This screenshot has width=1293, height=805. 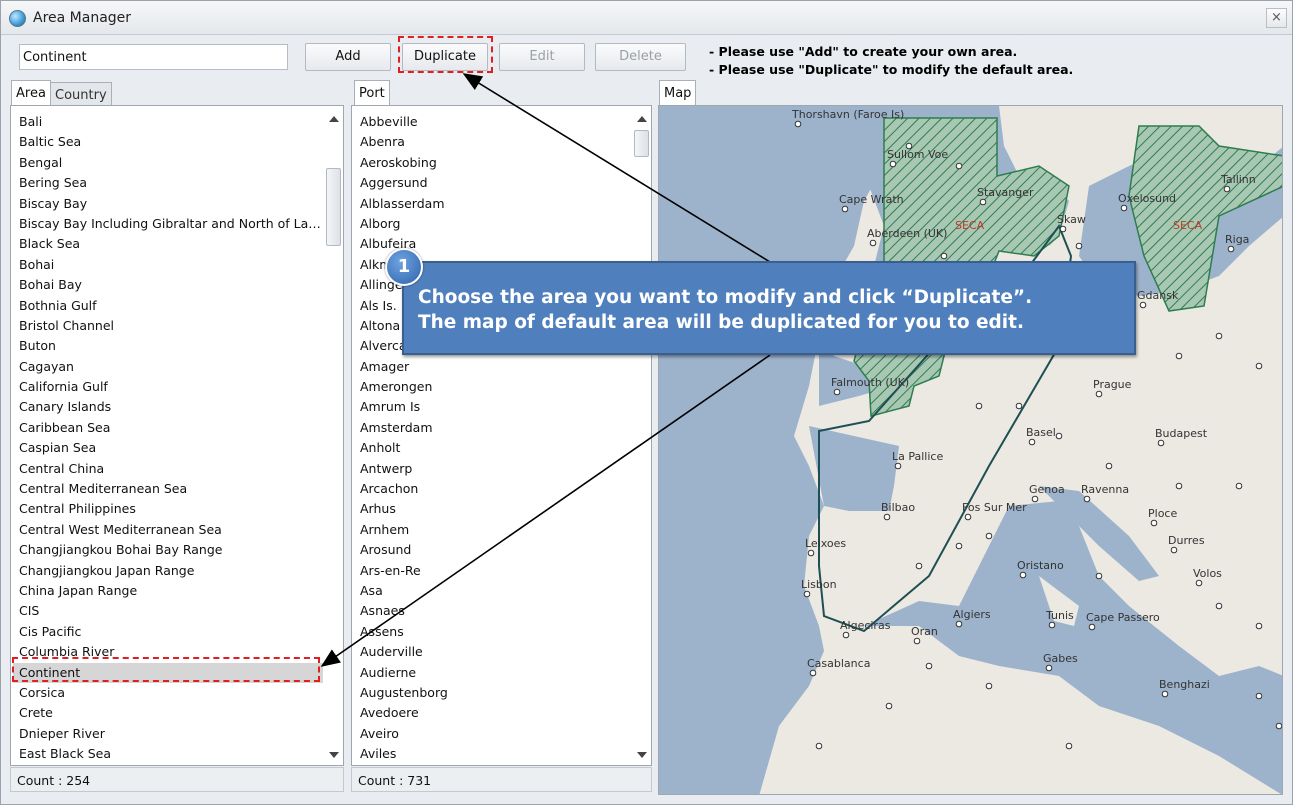 I want to click on list-item: Central Philippines, so click(x=168, y=509).